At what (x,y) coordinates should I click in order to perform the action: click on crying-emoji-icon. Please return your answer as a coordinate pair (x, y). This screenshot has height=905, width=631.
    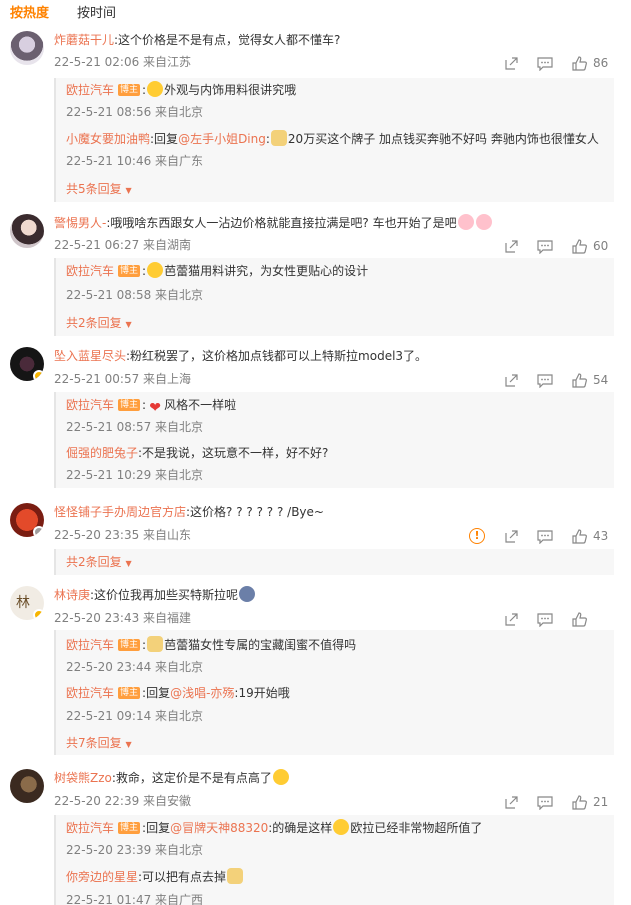
    Looking at the image, I should click on (280, 777).